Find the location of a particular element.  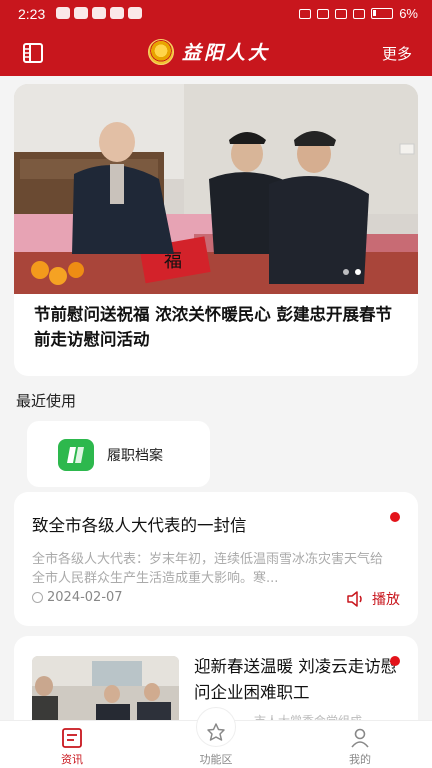

hero-title: 节前慰问送祝福 浓浓关怀暖民心 彭建忠开展春节前走访慰问活动 is located at coordinates (213, 327).